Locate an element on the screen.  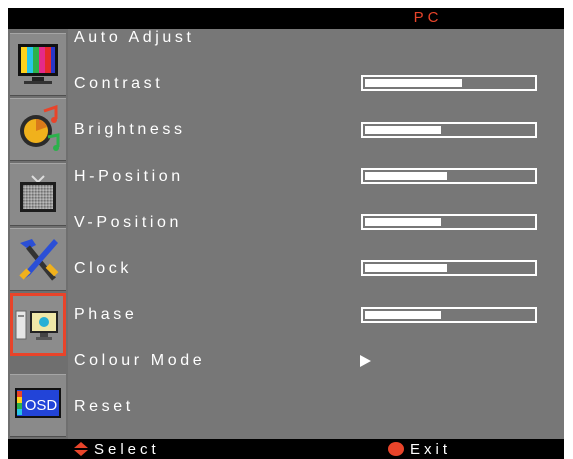
sidebar: OSD is located at coordinates (38, 234).